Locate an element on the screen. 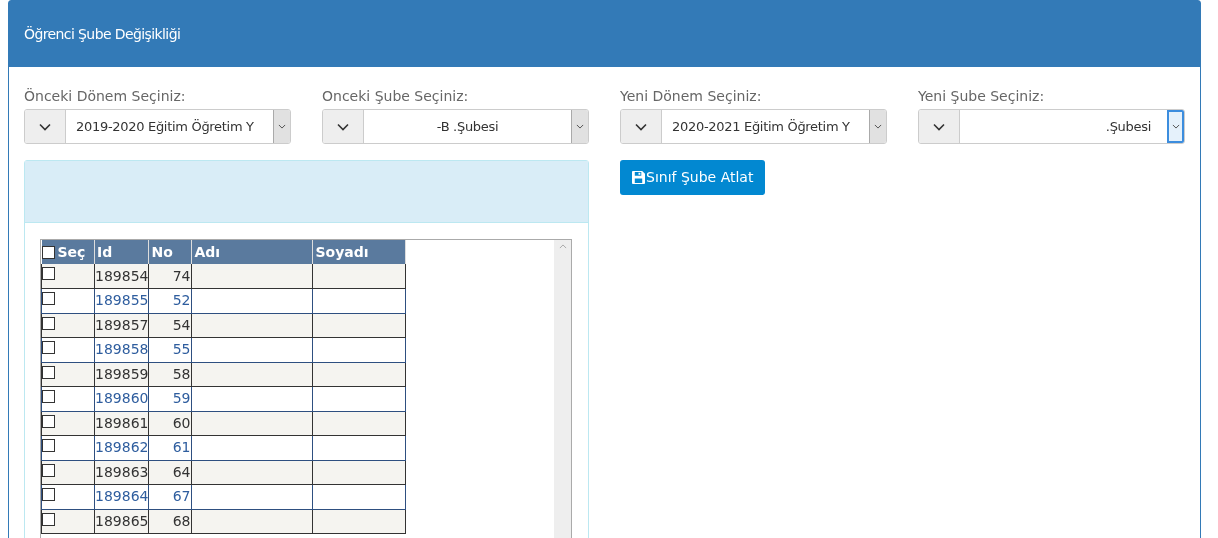 The height and width of the screenshot is (538, 1218). table-cell: 61 is located at coordinates (170, 447).